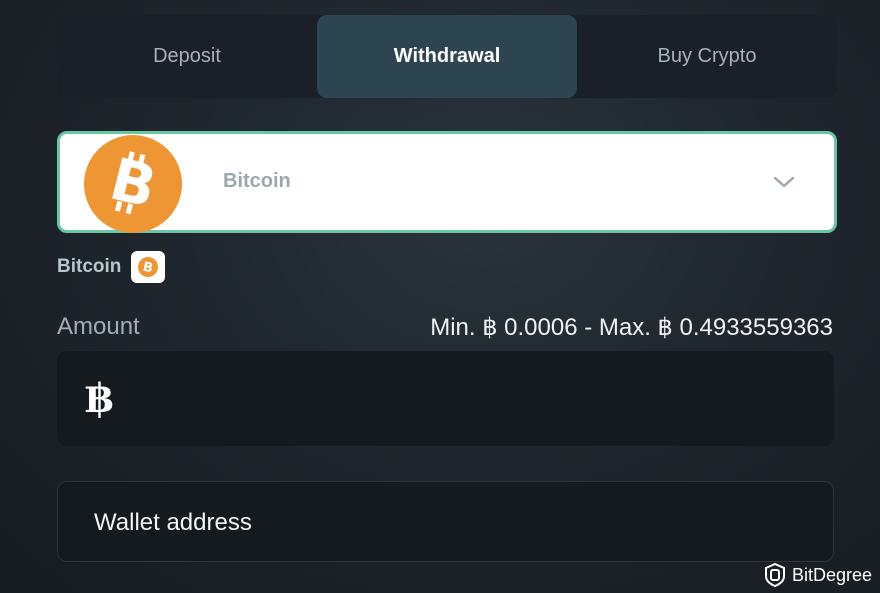 Image resolution: width=880 pixels, height=593 pixels. What do you see at coordinates (99, 398) in the screenshot?
I see `currency-symbol: ฿` at bounding box center [99, 398].